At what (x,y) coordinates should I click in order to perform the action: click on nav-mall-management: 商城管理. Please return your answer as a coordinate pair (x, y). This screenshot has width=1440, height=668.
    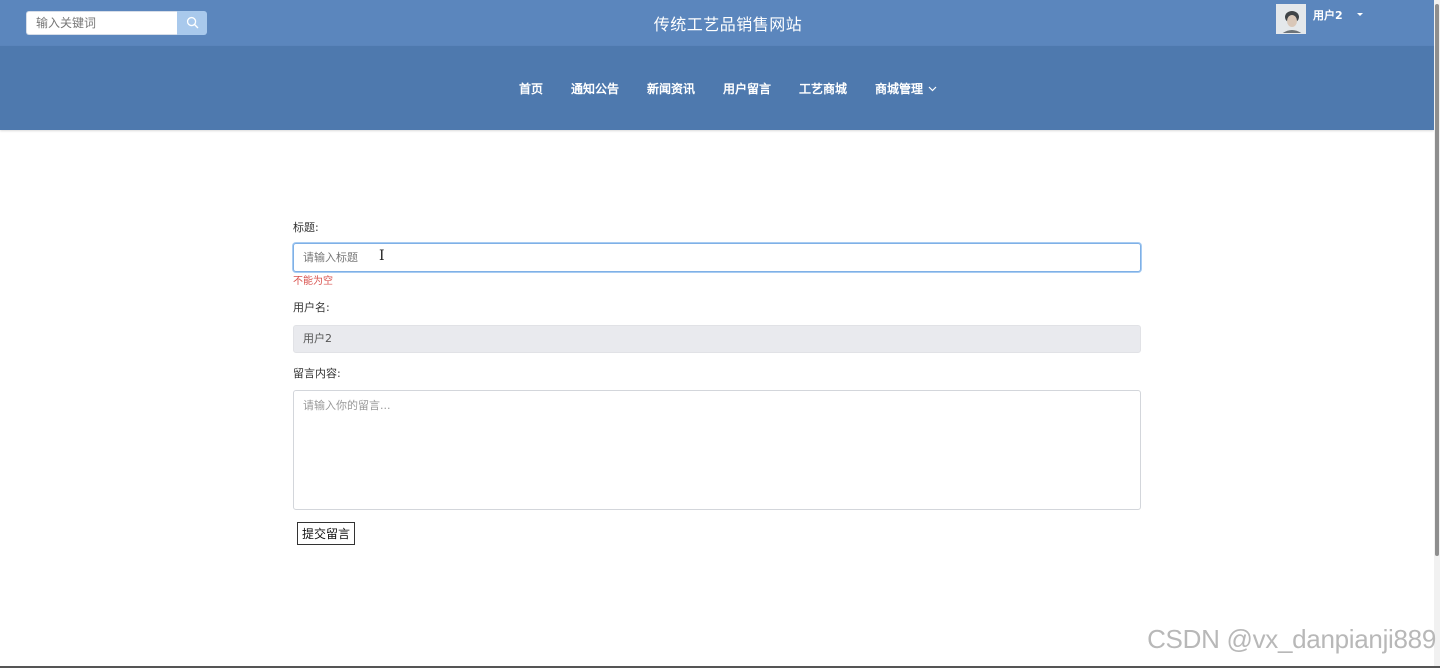
    Looking at the image, I should click on (906, 88).